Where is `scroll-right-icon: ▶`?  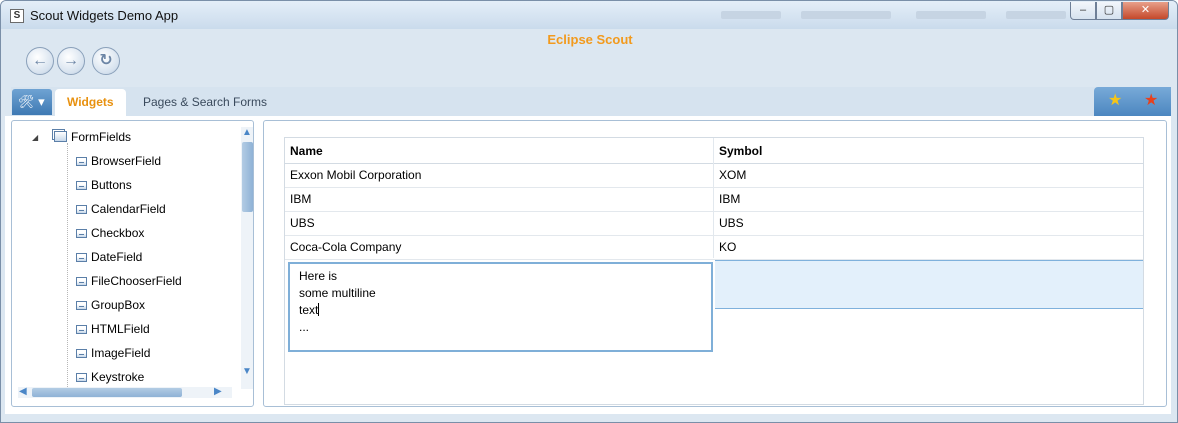 scroll-right-icon: ▶ is located at coordinates (218, 392).